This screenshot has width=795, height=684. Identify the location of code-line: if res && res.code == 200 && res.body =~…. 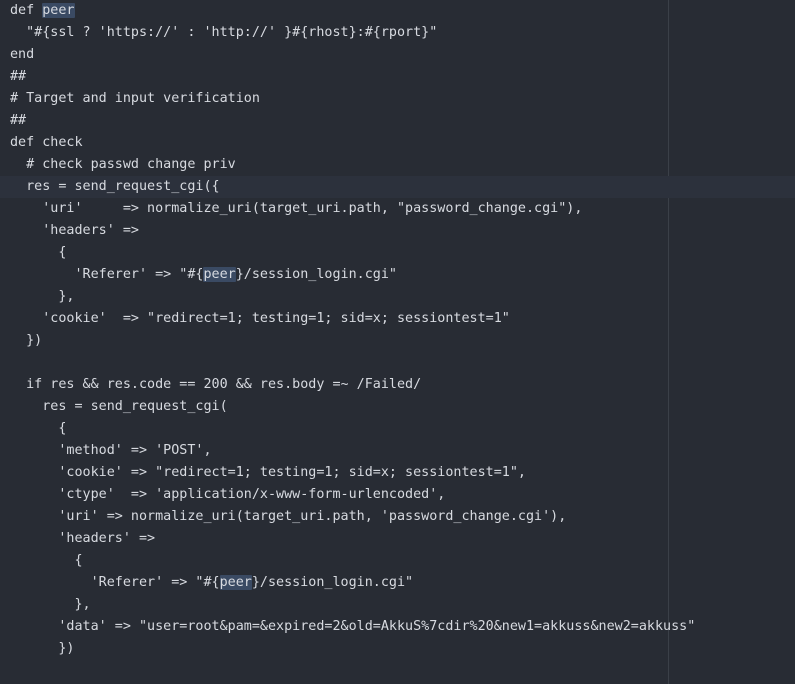
(397, 385).